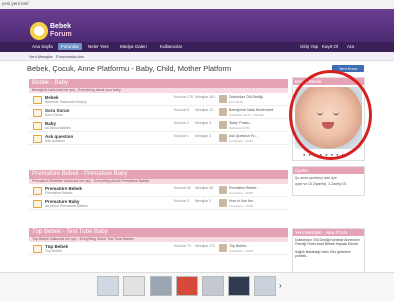 This screenshot has height=301, width=394. Describe the element at coordinates (205, 246) in the screenshot. I see `forum-posts: Mesajlar 172` at that location.